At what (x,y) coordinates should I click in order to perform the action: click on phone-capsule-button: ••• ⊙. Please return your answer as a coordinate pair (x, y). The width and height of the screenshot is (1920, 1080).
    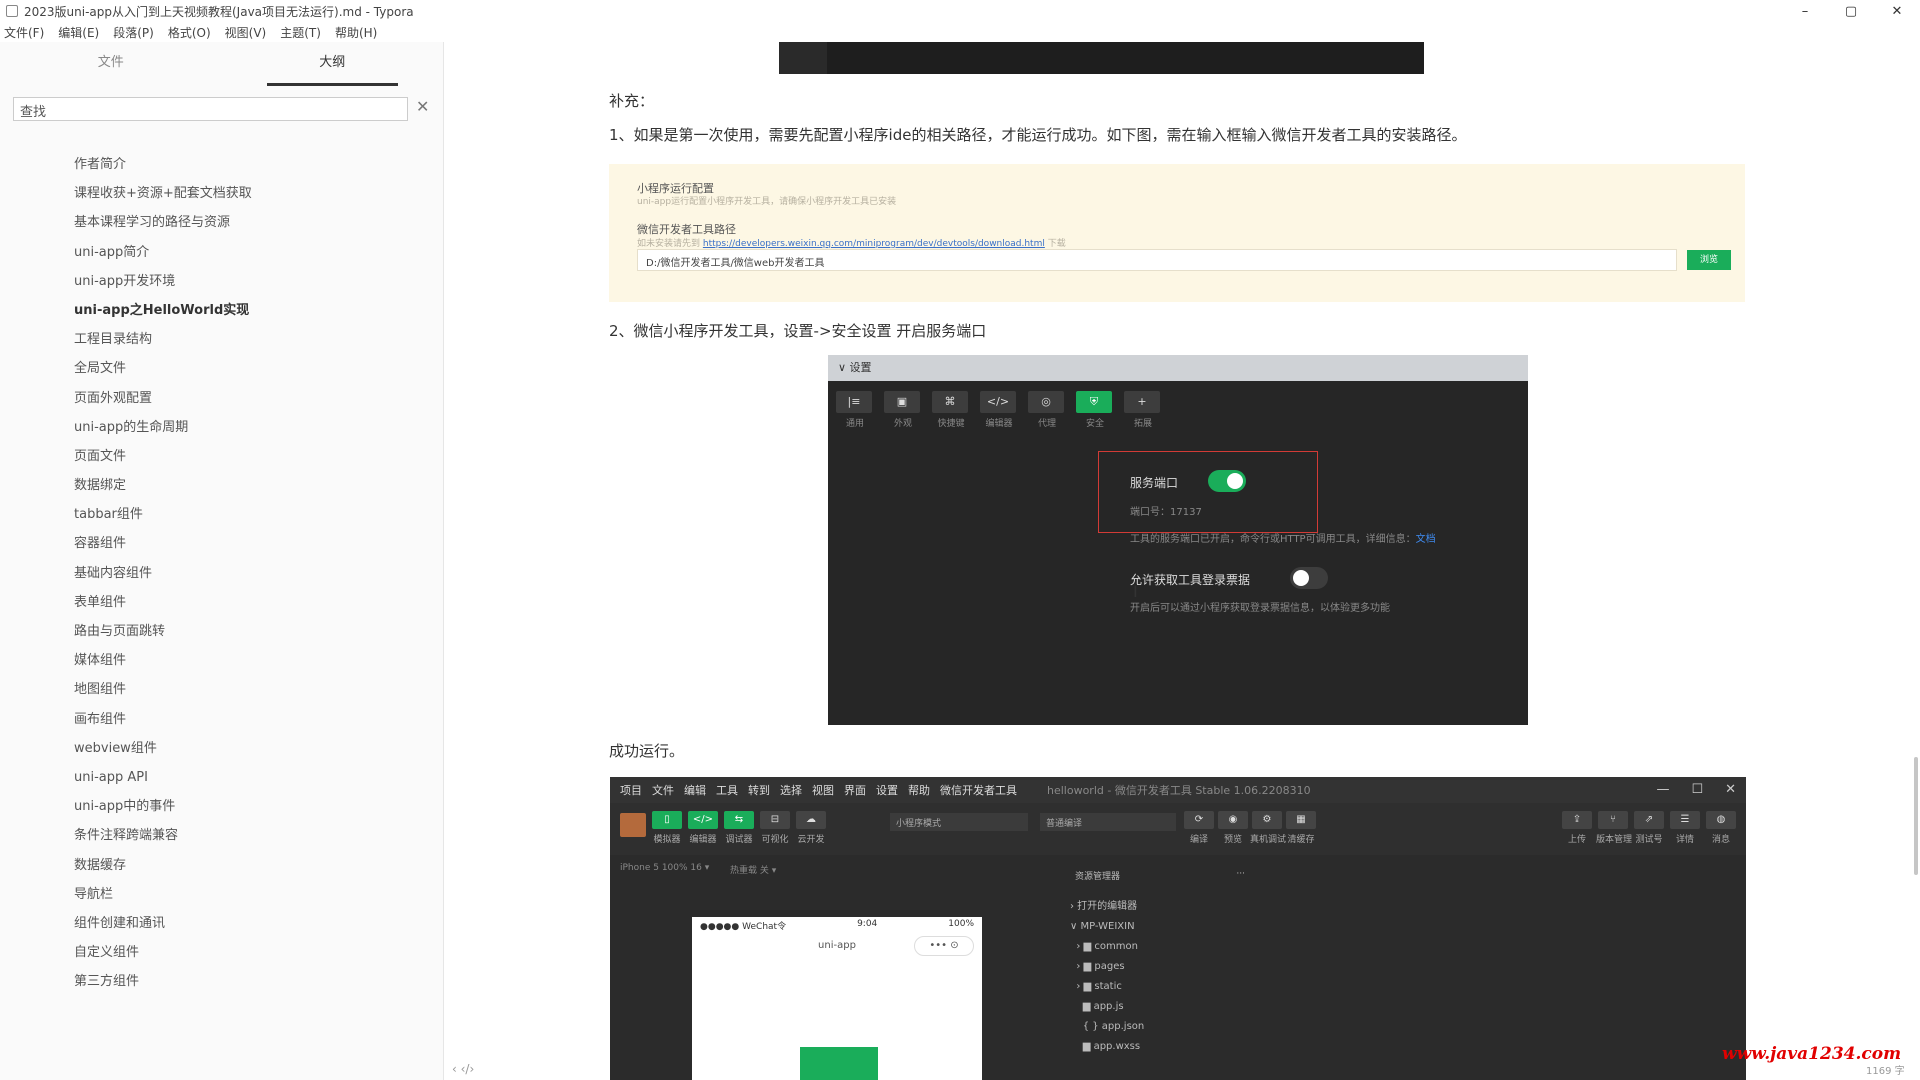
    Looking at the image, I should click on (944, 946).